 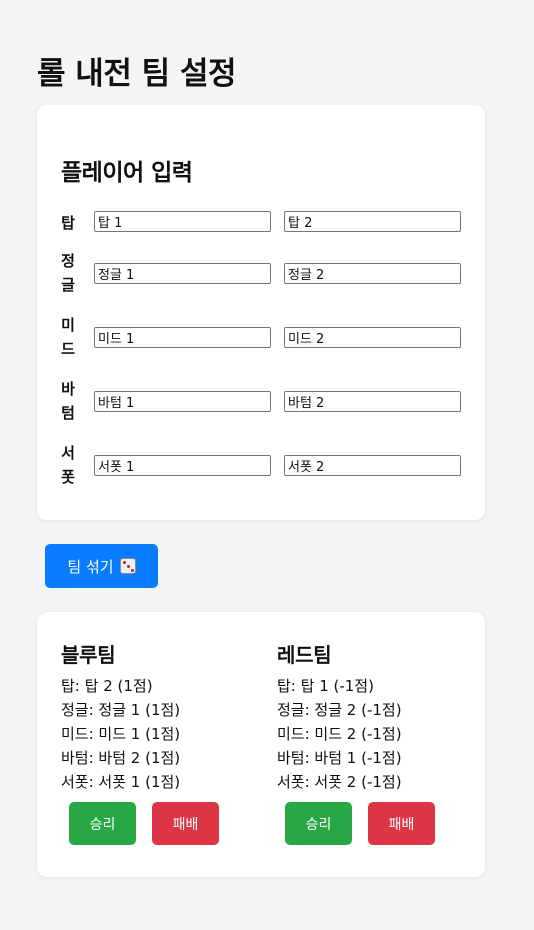 I want to click on jungle-player-1-input, so click(x=182, y=273).